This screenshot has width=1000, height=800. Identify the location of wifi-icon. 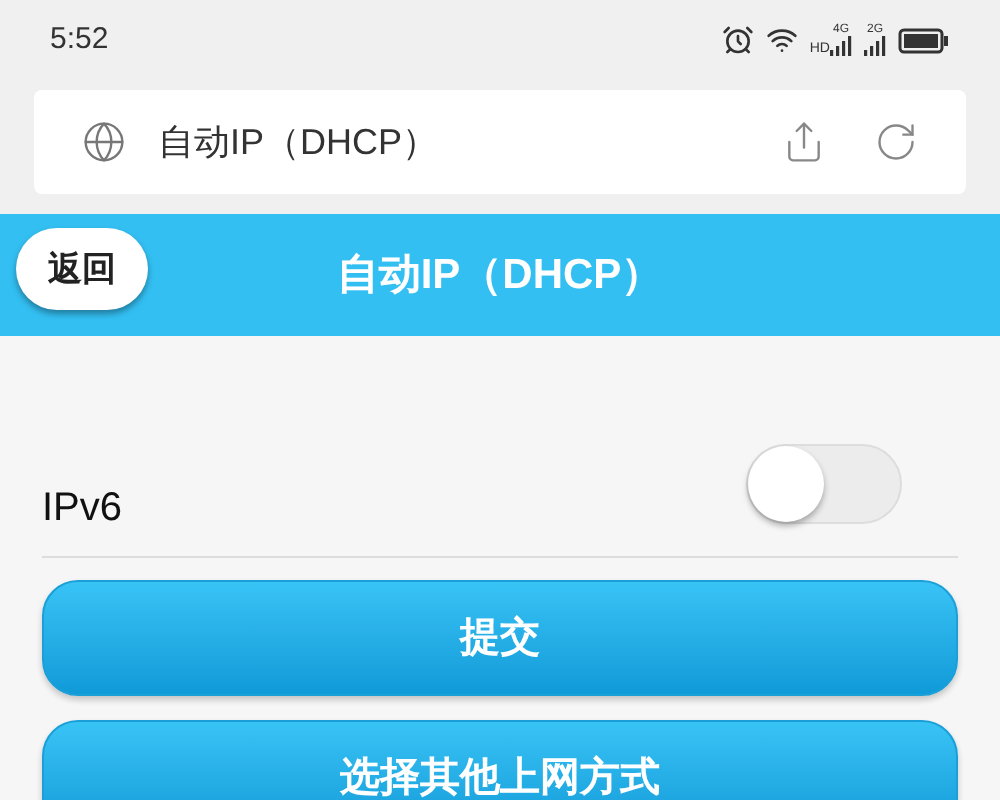
(781, 40).